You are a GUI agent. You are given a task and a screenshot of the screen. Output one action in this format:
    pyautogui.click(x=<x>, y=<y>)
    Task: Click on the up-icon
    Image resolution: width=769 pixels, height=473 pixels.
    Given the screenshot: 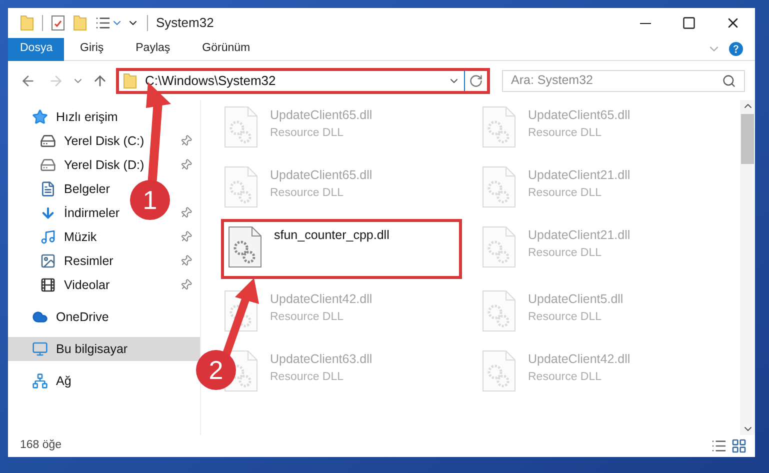 What is the action you would take?
    pyautogui.click(x=100, y=80)
    